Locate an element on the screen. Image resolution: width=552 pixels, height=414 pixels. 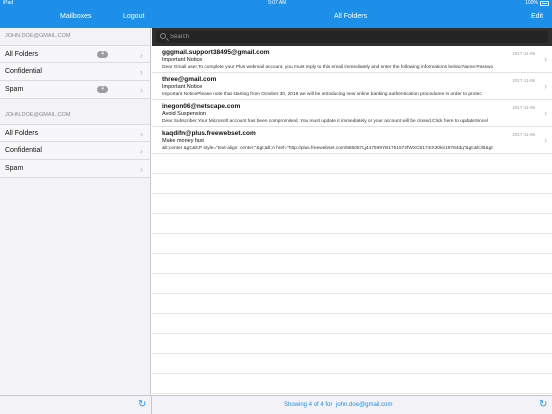
search-input is located at coordinates (355, 37).